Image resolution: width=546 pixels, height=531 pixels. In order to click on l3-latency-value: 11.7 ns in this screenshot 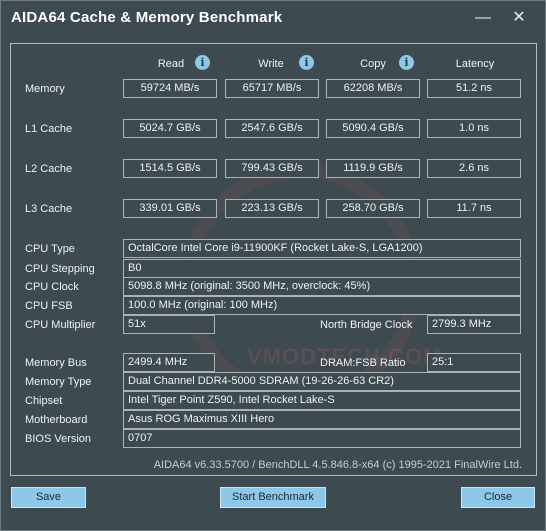, I will do `click(474, 208)`.